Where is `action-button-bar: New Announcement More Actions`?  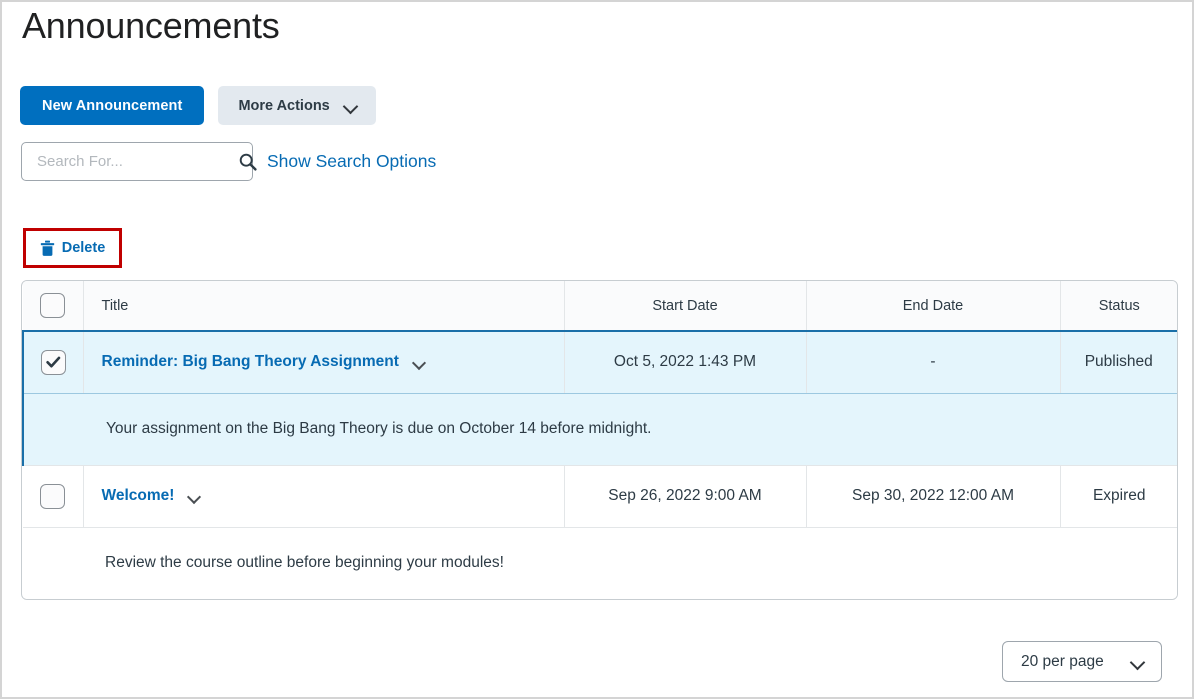 action-button-bar: New Announcement More Actions is located at coordinates (198, 105).